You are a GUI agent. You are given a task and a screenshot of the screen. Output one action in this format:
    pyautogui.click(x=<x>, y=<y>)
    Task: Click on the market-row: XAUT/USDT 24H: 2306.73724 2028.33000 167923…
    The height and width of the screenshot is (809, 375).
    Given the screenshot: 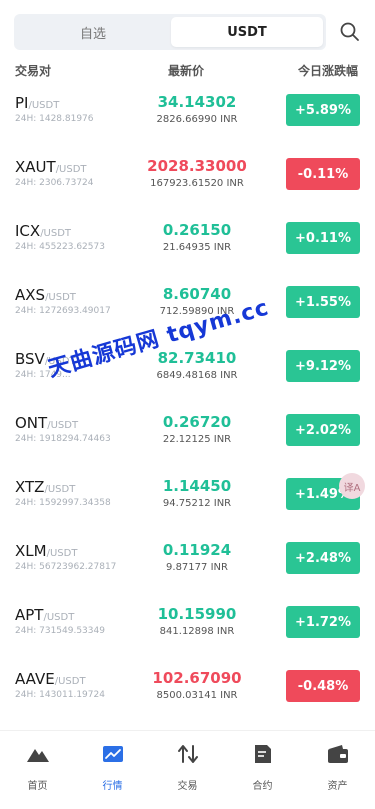 What is the action you would take?
    pyautogui.click(x=187, y=180)
    